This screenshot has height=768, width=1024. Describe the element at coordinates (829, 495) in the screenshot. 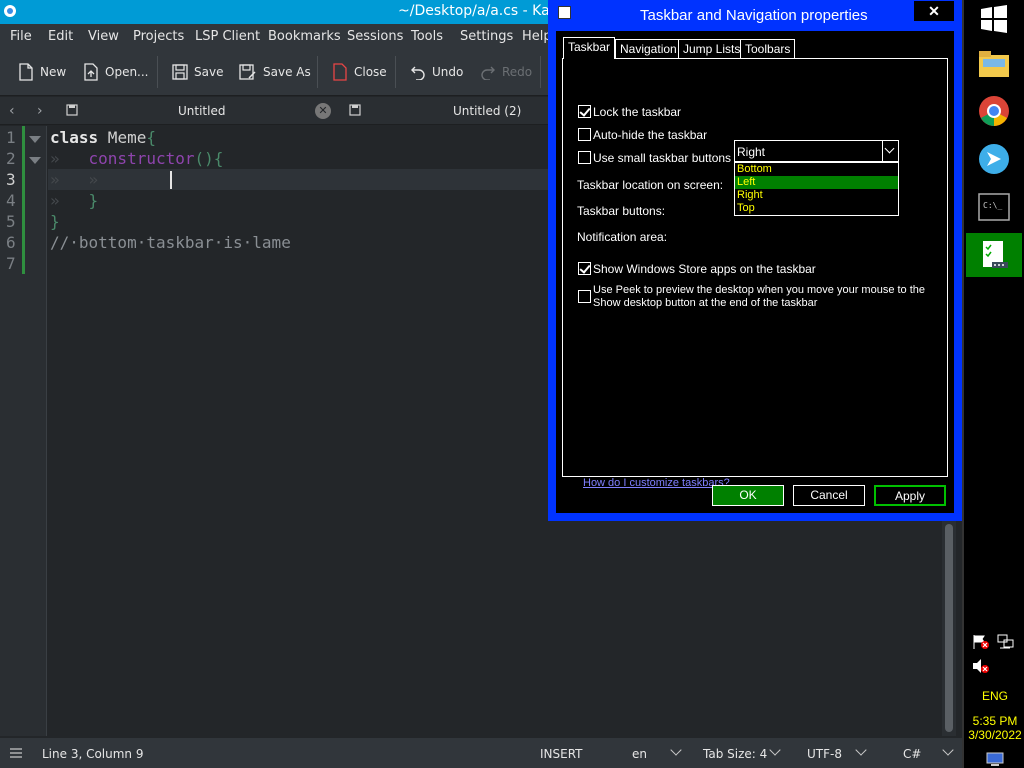

I see `cancel-button: Cancel` at that location.